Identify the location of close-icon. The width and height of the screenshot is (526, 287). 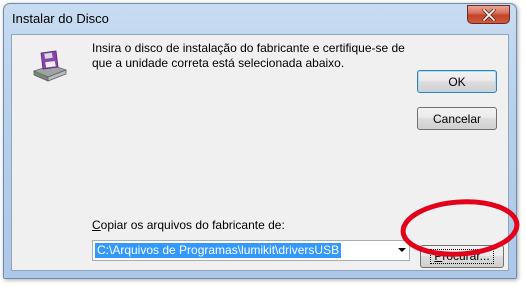
(488, 14).